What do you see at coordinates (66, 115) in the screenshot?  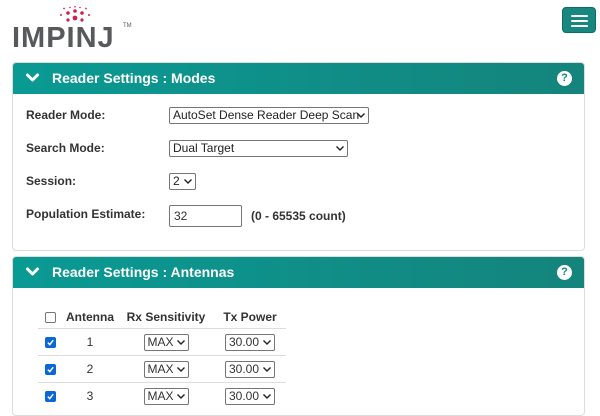 I see `reader-mode-label: Reader Mode:` at bounding box center [66, 115].